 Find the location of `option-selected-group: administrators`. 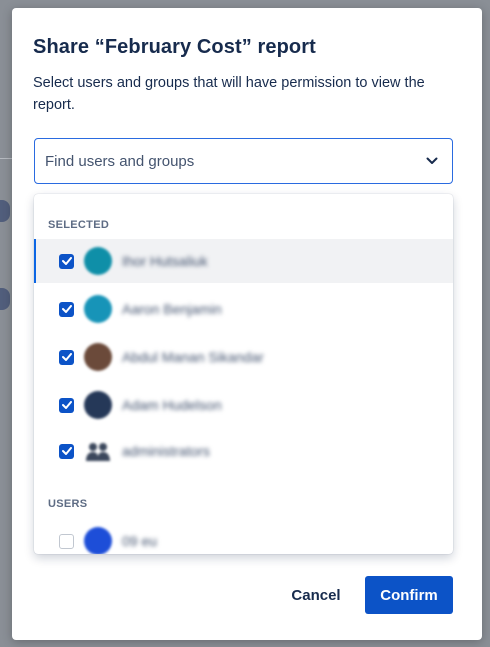

option-selected-group: administrators is located at coordinates (243, 451).